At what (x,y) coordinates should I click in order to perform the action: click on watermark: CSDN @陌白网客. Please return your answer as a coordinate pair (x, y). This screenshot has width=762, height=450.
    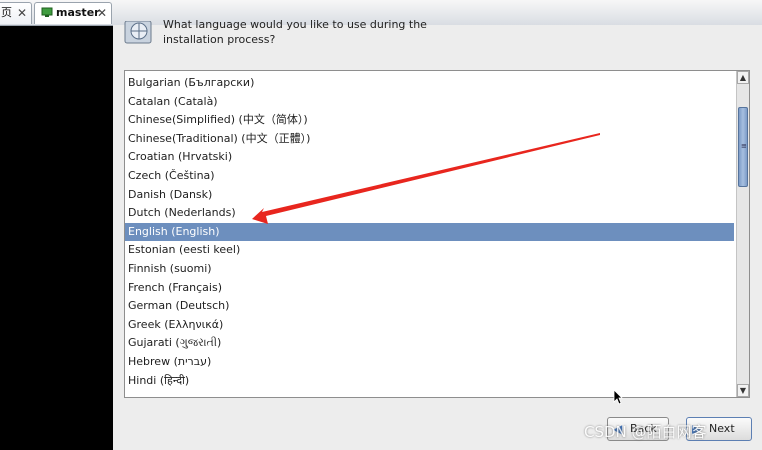
    Looking at the image, I should click on (645, 432).